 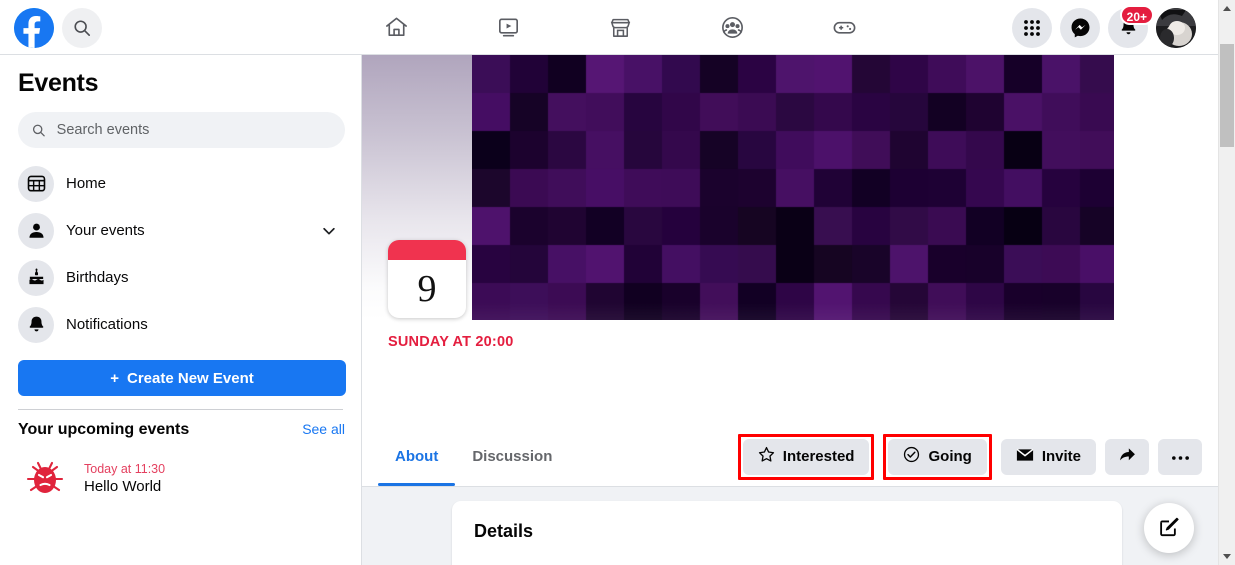 I want to click on groups-icon, so click(x=732, y=27).